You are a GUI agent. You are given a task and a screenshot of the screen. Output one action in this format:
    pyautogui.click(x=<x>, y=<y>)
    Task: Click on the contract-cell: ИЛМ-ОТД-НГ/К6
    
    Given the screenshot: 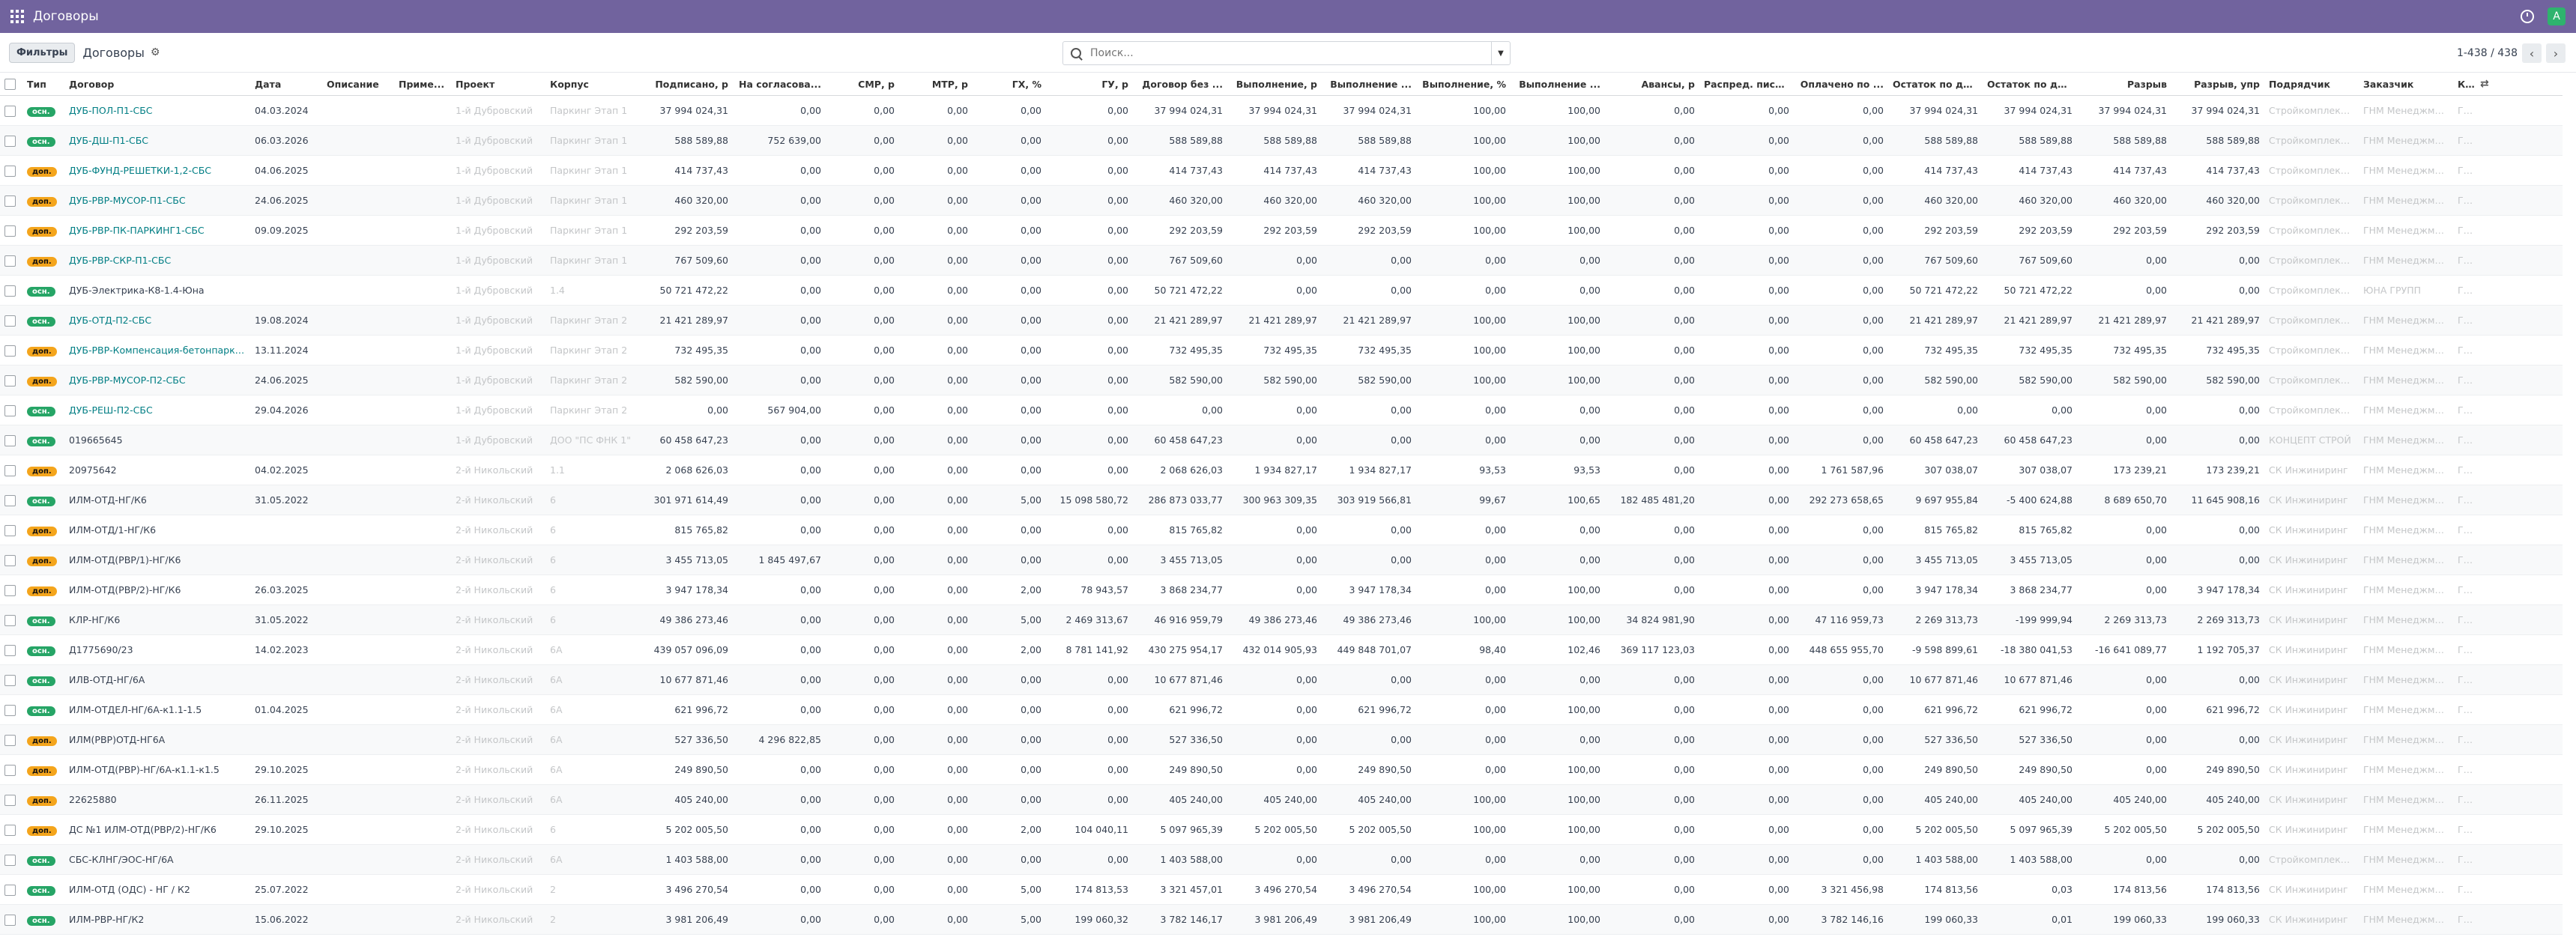 What is the action you would take?
    pyautogui.click(x=157, y=500)
    